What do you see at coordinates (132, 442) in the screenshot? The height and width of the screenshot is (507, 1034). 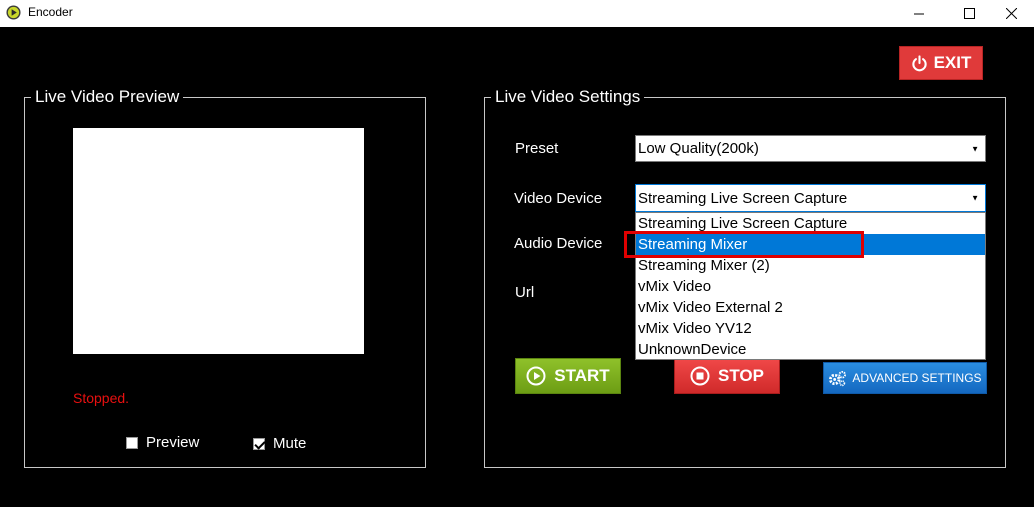 I see `preview-checkbox-box` at bounding box center [132, 442].